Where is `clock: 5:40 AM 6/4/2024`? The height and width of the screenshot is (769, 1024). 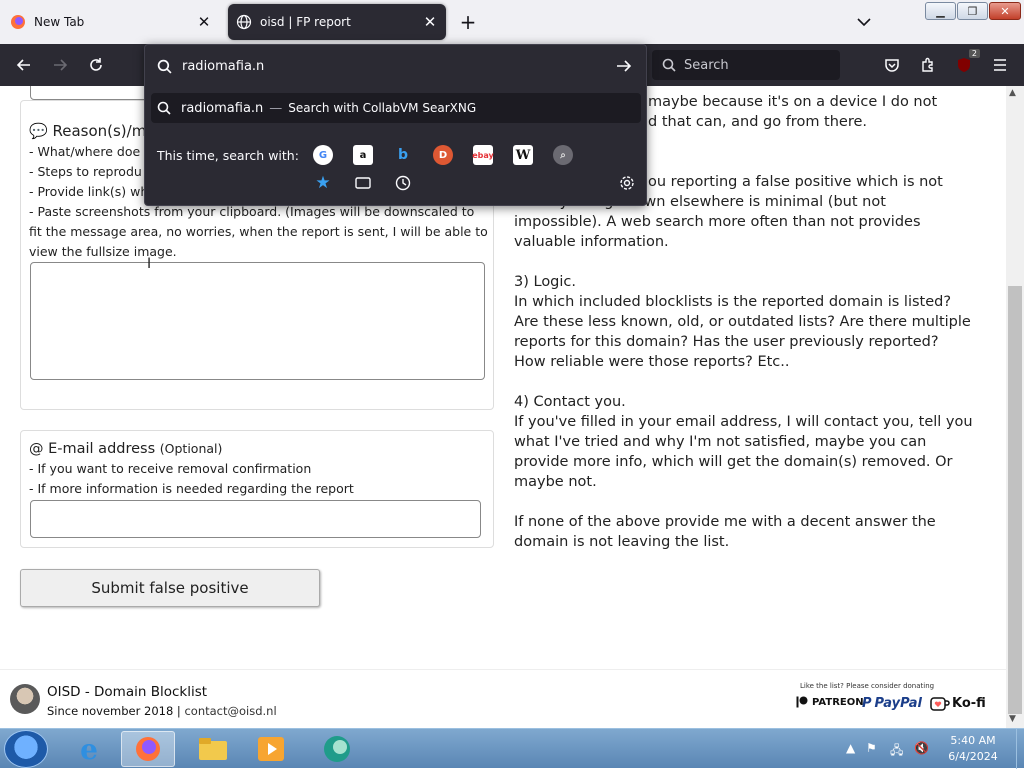
clock: 5:40 AM 6/4/2024 is located at coordinates (973, 749).